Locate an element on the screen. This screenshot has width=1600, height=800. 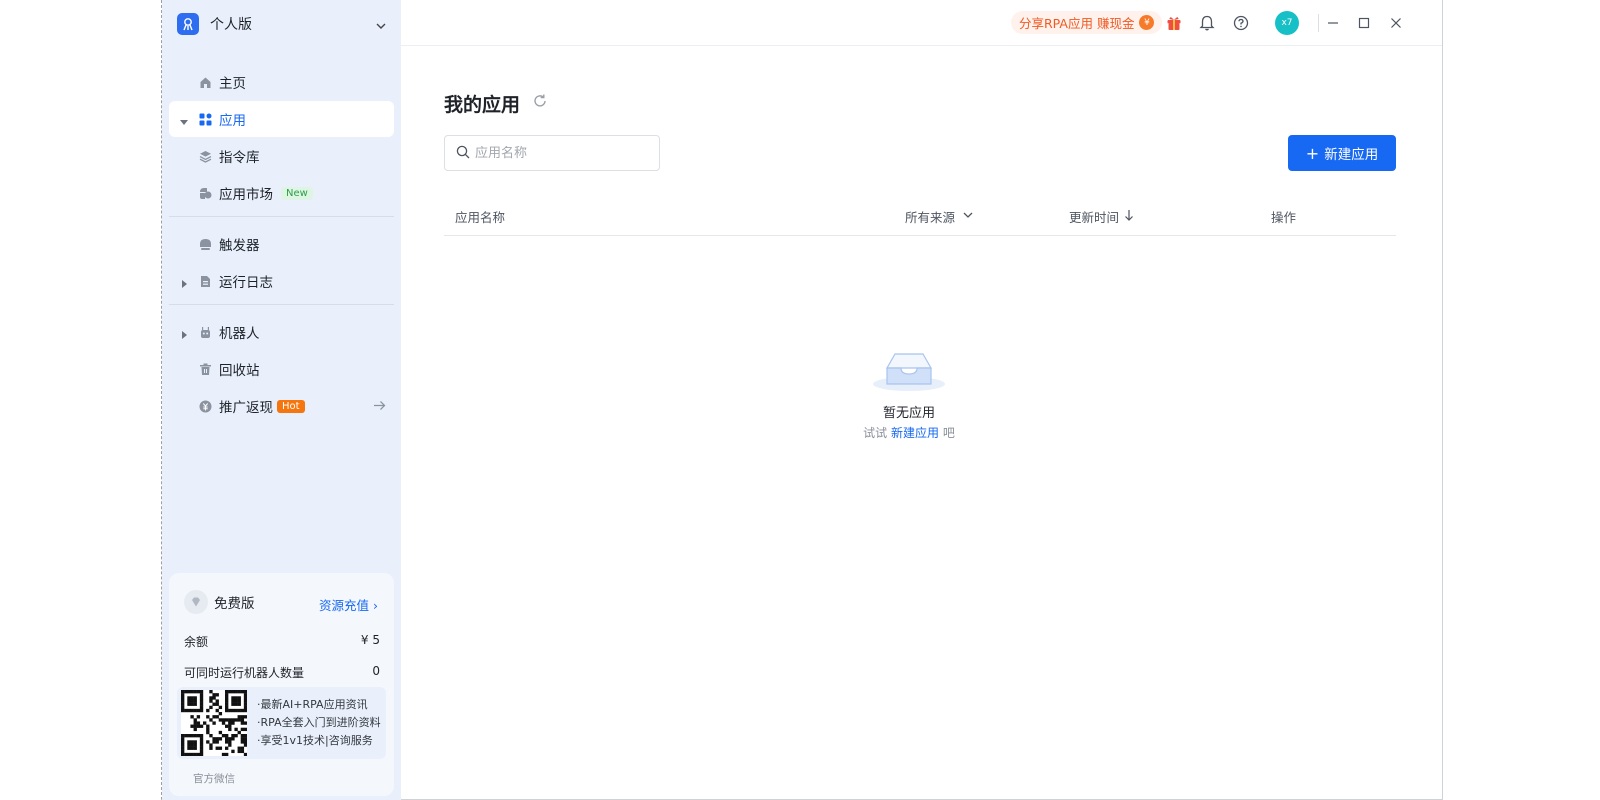
sidebar-item-triggers: 触发器 is located at coordinates (281, 244).